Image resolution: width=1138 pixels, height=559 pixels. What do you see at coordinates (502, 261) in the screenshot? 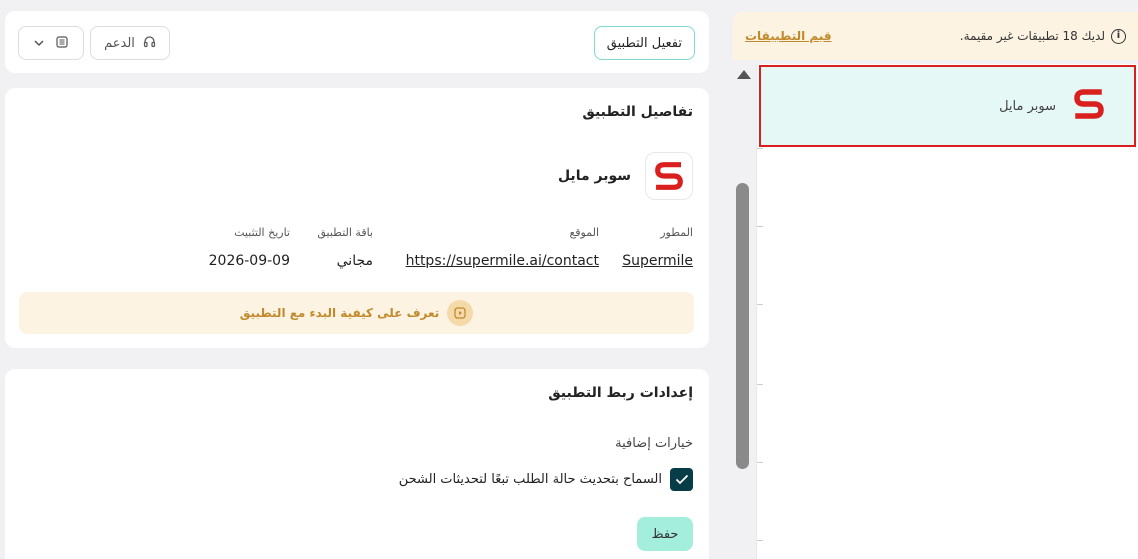
I see `site-link: https://supermile.ai/contact` at bounding box center [502, 261].